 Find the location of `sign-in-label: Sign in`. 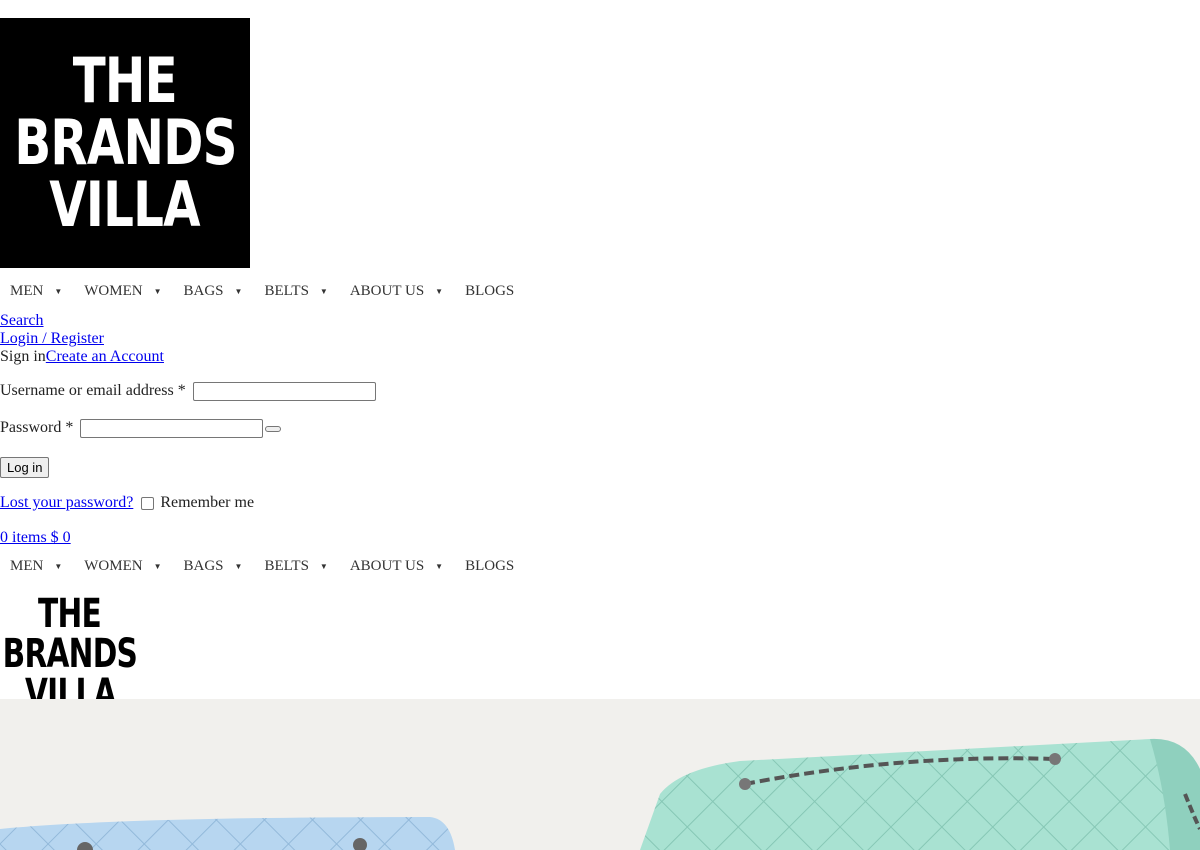

sign-in-label: Sign in is located at coordinates (23, 356).